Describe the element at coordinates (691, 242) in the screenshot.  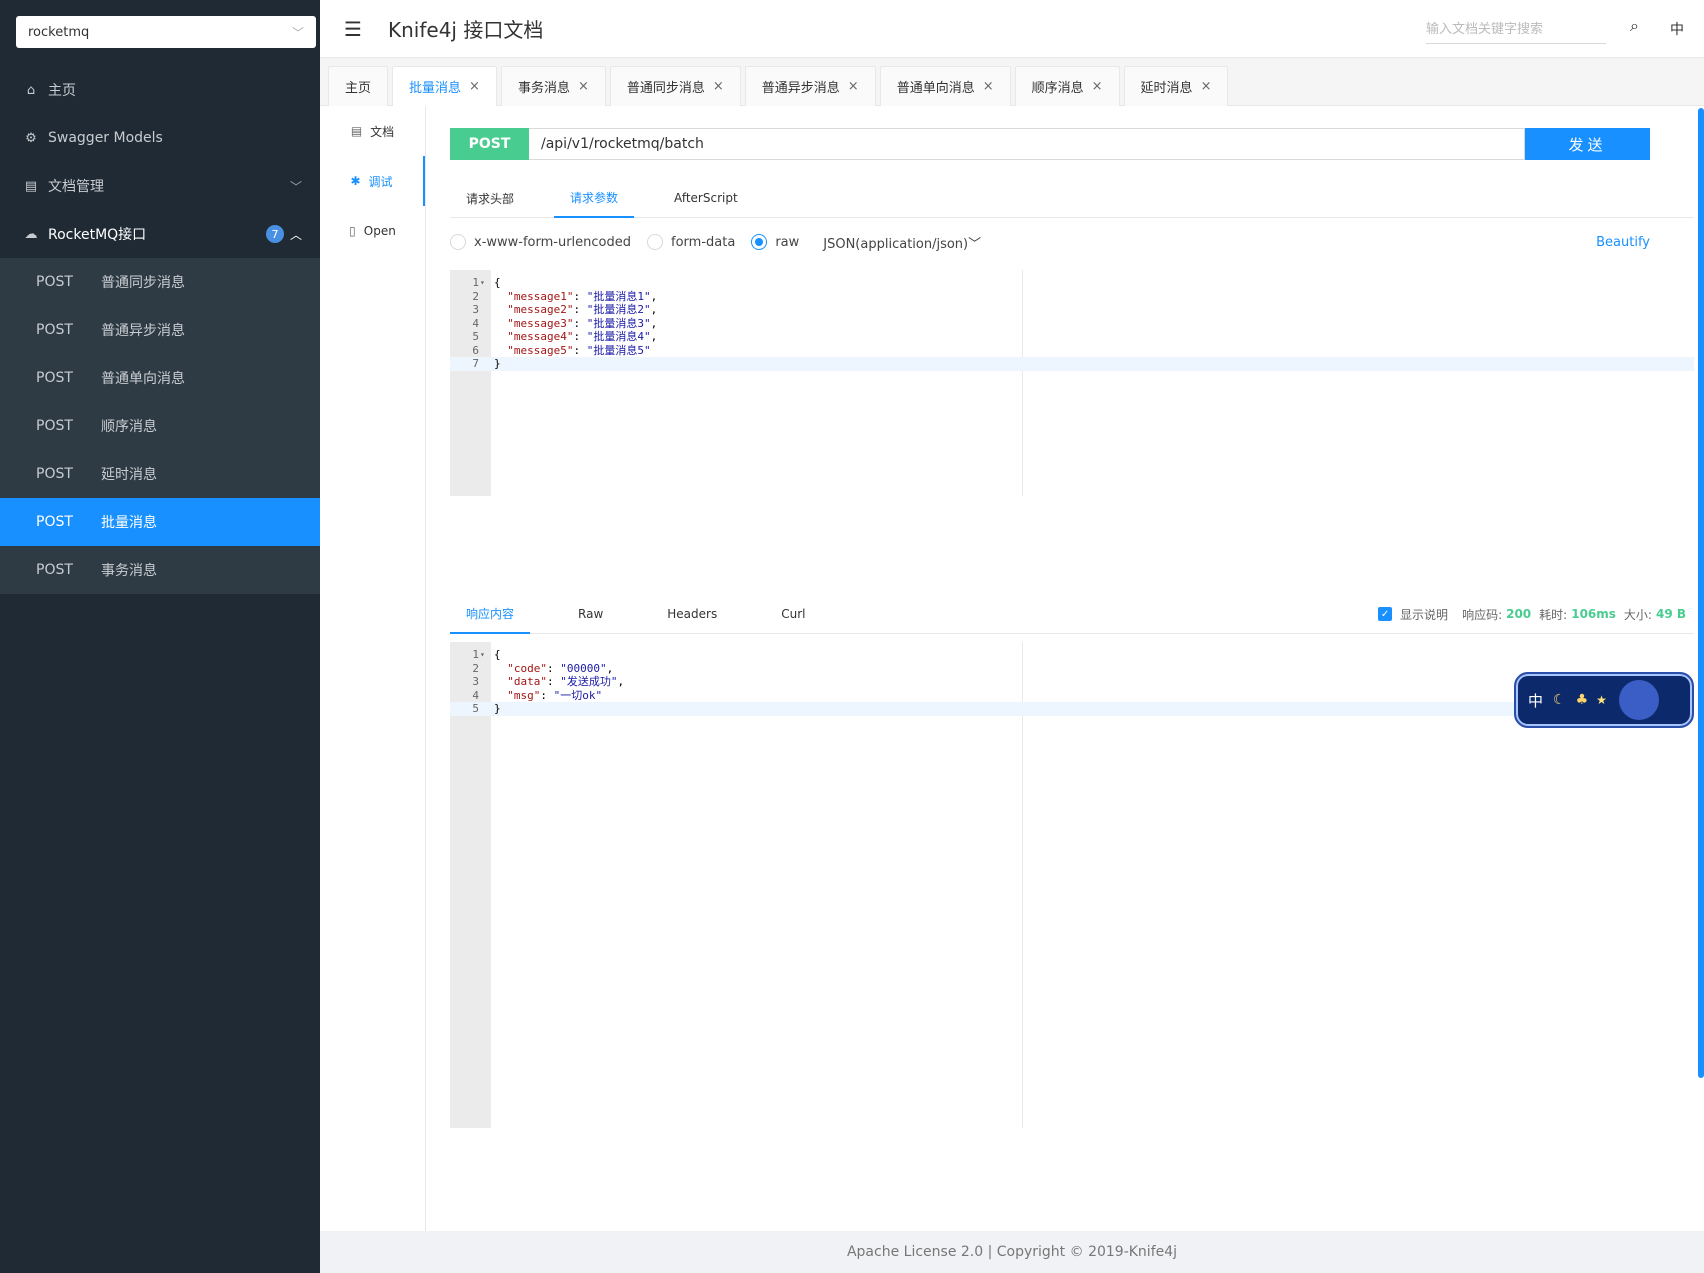
I see `radio-form-data: form-data` at that location.